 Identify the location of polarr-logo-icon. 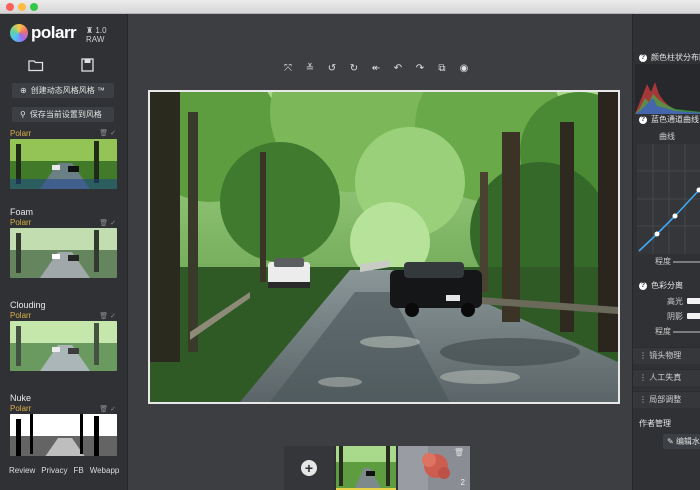
(19, 33).